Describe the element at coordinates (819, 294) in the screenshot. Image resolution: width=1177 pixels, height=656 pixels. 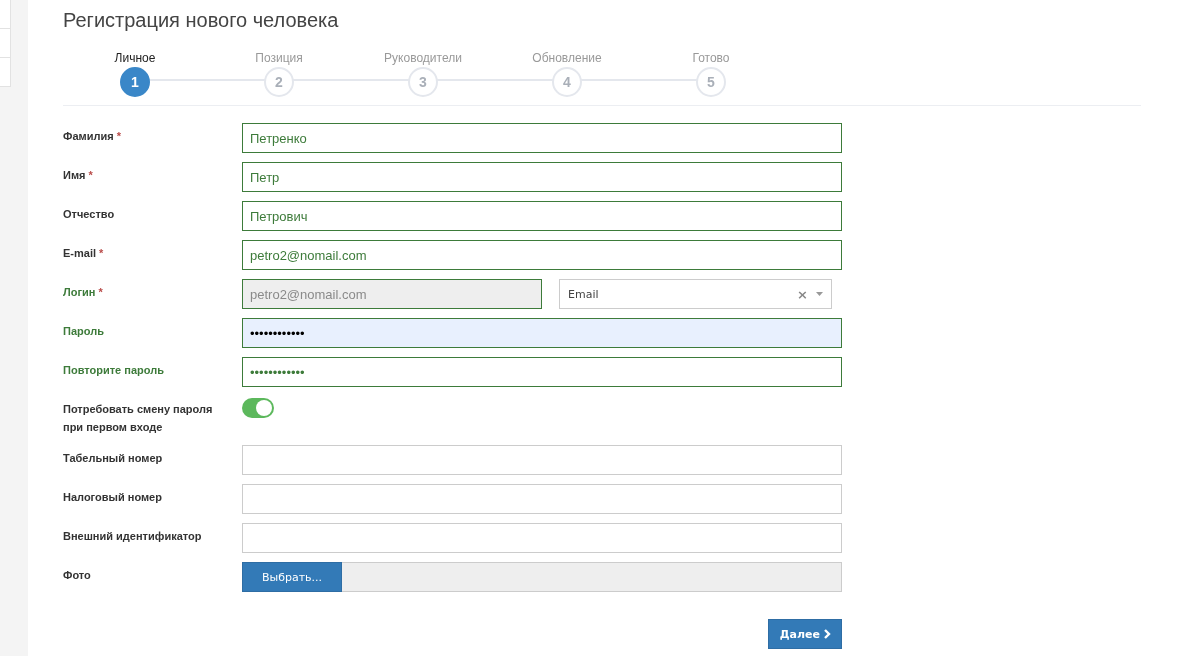
I see `caret-icon` at that location.